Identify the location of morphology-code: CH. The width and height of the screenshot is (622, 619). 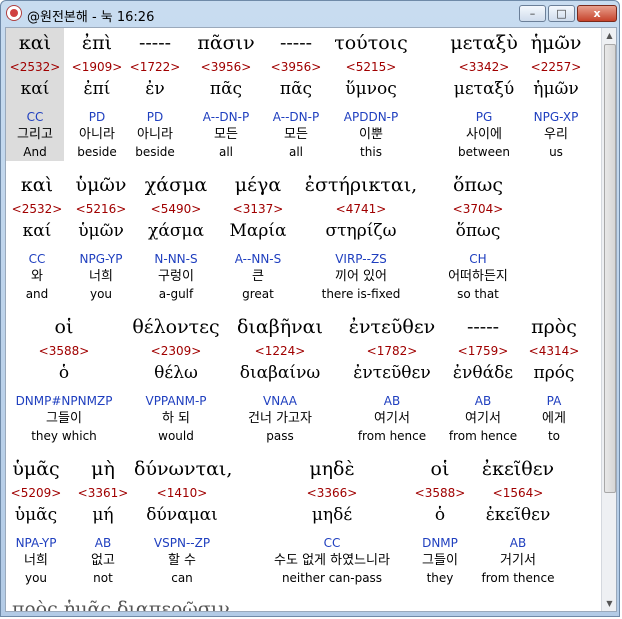
(478, 259).